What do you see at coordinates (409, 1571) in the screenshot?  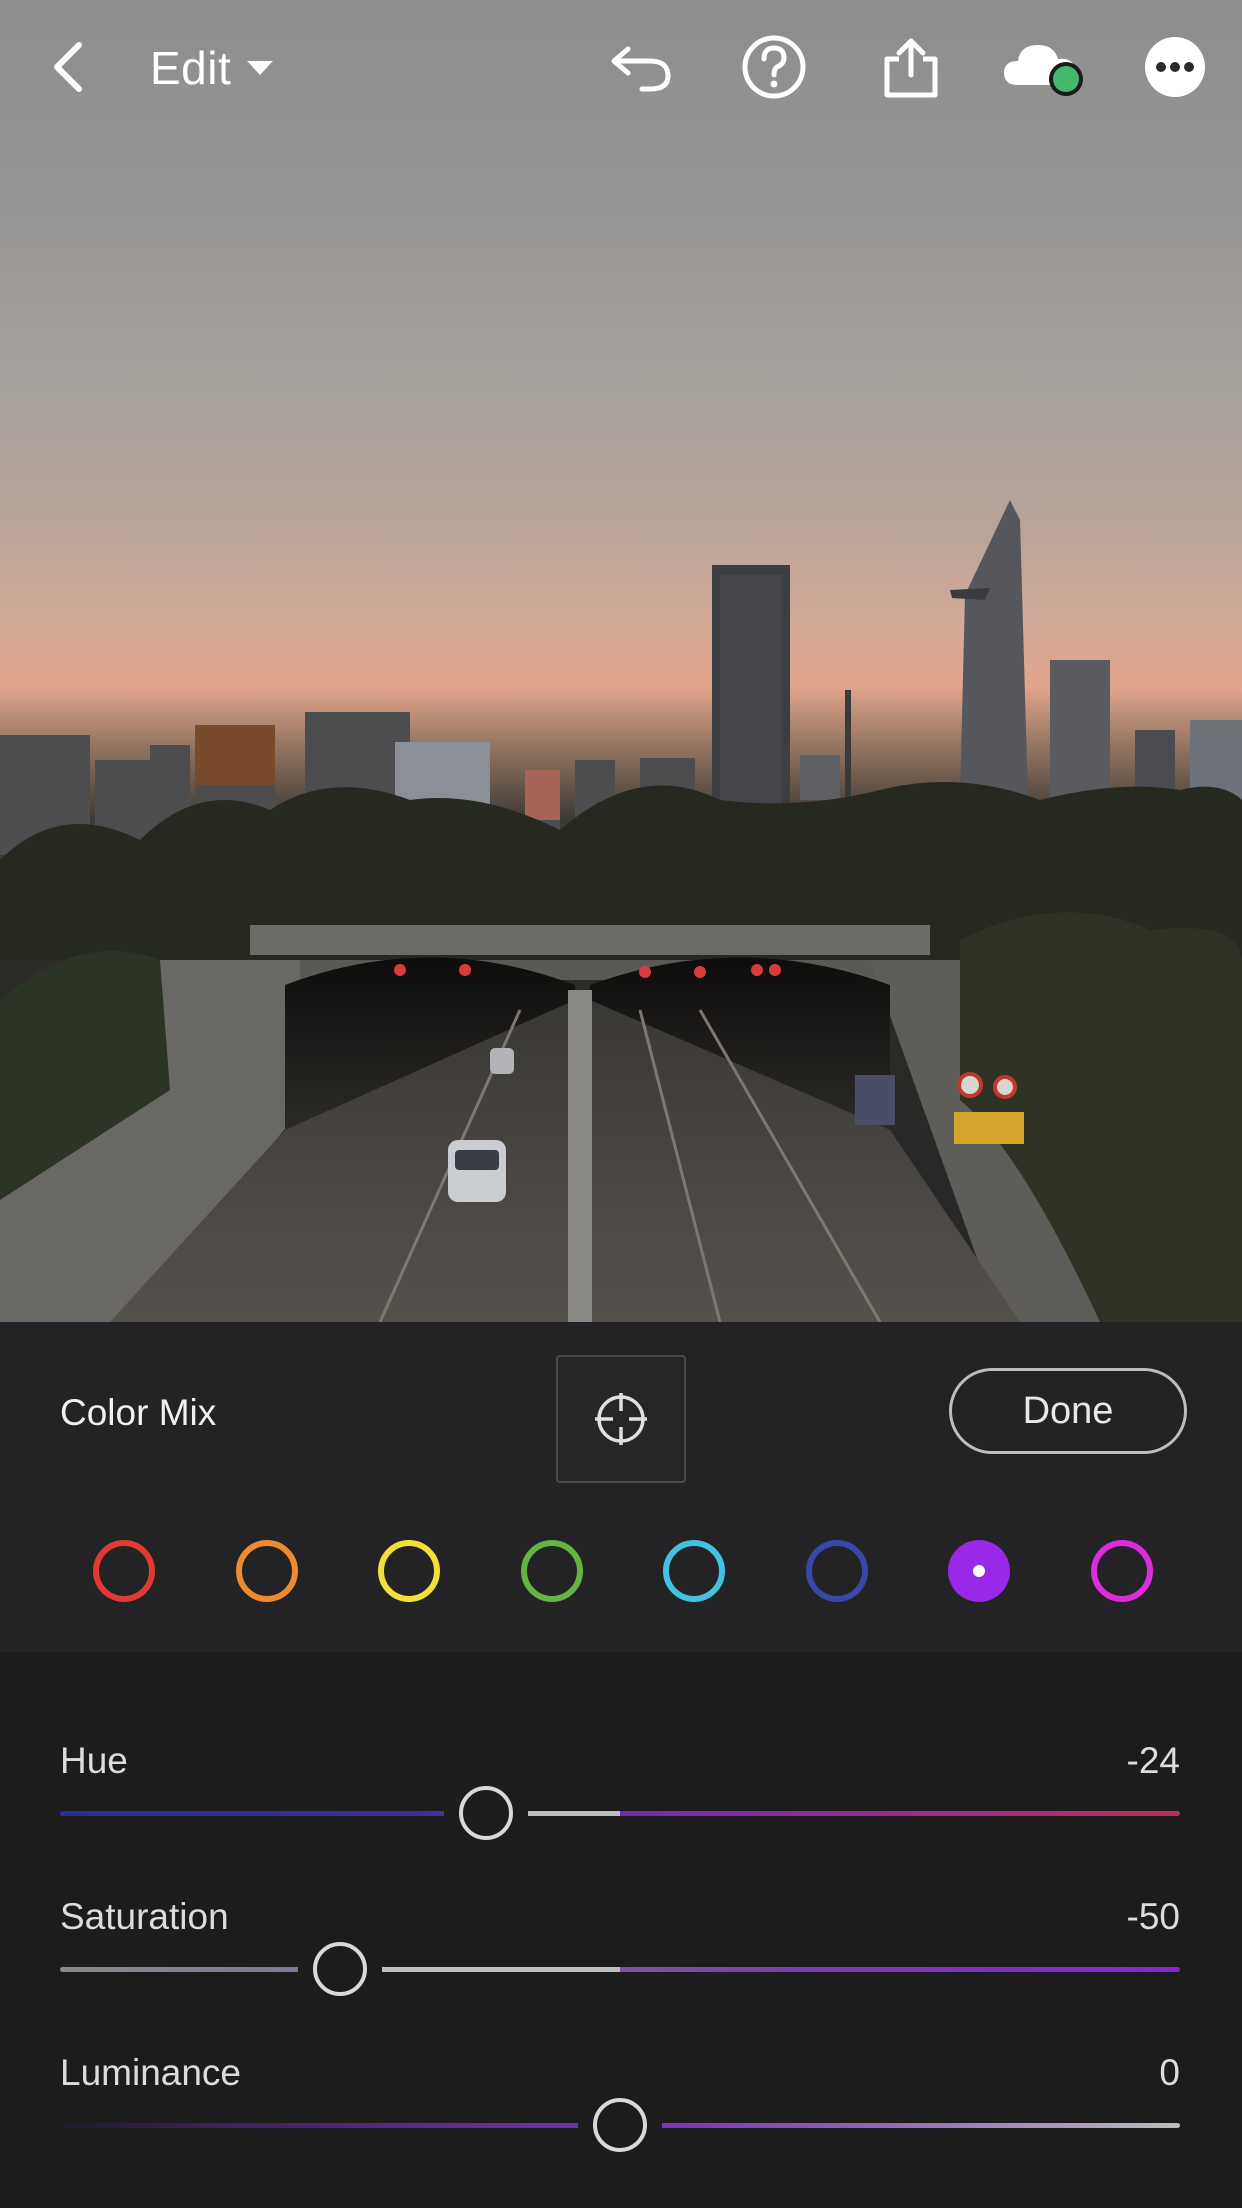 I see `color-swatch-yellow` at bounding box center [409, 1571].